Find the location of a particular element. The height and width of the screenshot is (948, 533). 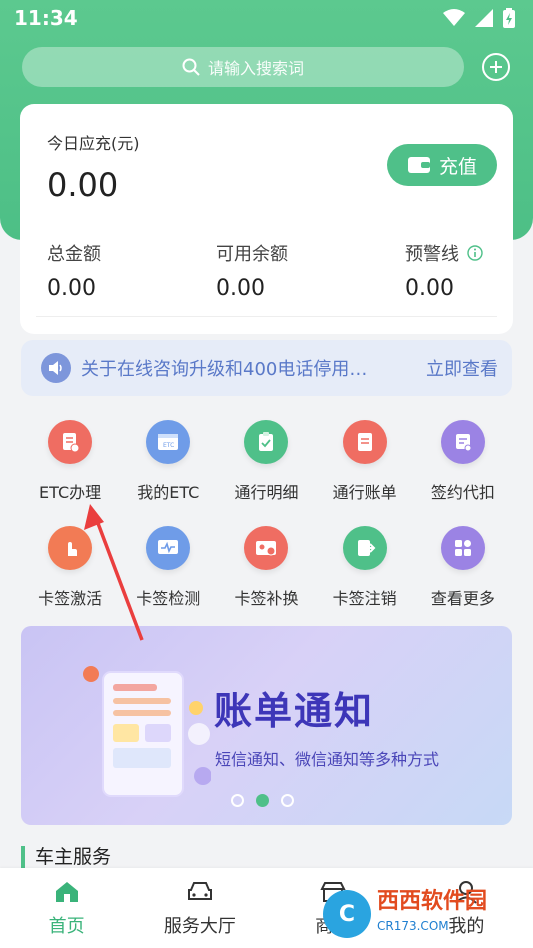

logout-icon is located at coordinates (364, 548).